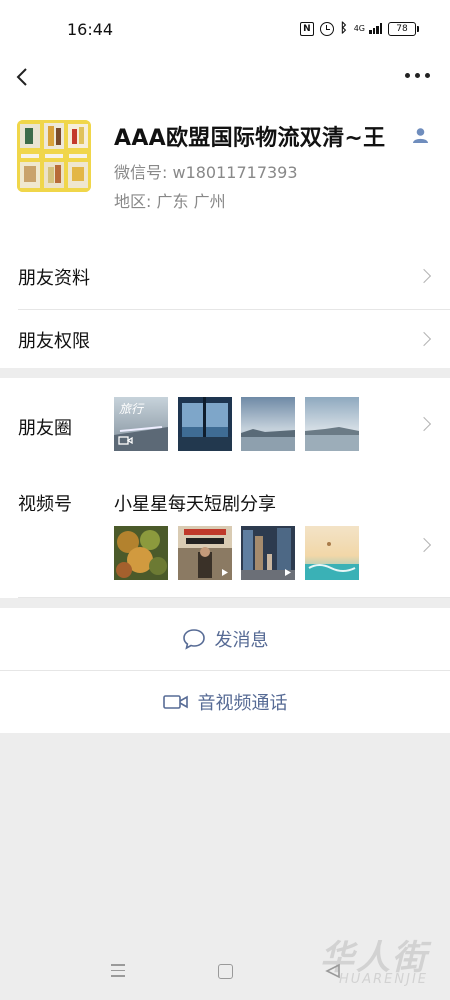  I want to click on chat-bubble-icon, so click(193, 639).